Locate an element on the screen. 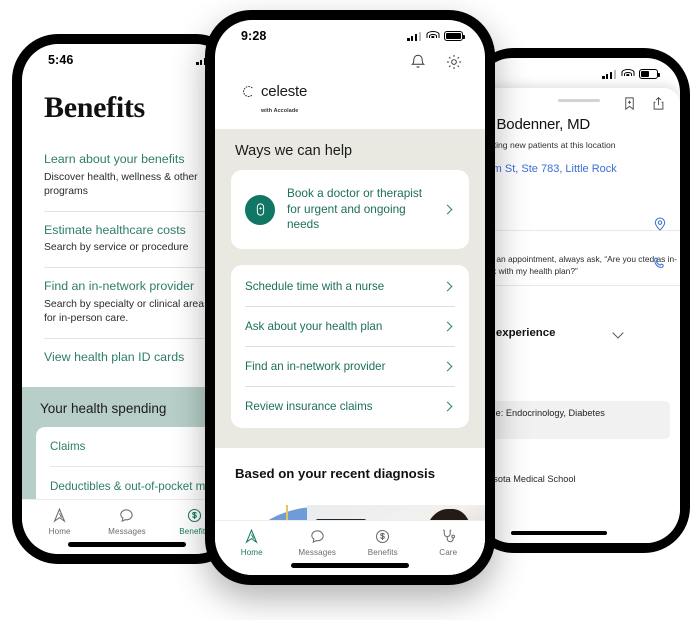 The width and height of the screenshot is (700, 620). diagnosis-title: Based on your recent diagnosis is located at coordinates (335, 474).